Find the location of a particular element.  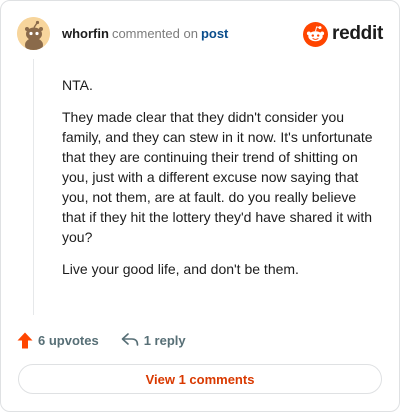

comment-header: whorfin commented on post is located at coordinates (145, 34).